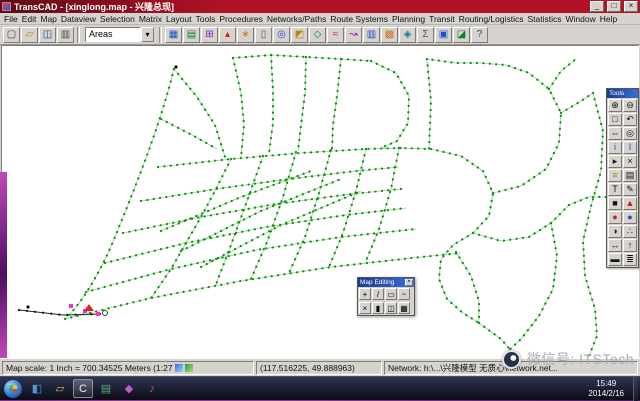  Describe the element at coordinates (409, 282) in the screenshot. I see `close-icon: ×` at that location.